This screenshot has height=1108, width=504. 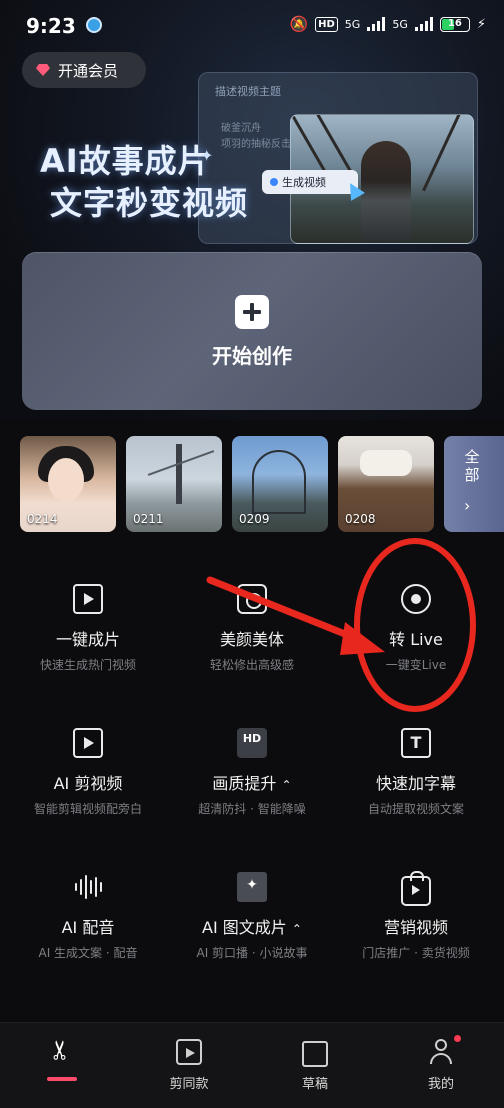 I want to click on mute-icon: 🔕, so click(x=299, y=24).